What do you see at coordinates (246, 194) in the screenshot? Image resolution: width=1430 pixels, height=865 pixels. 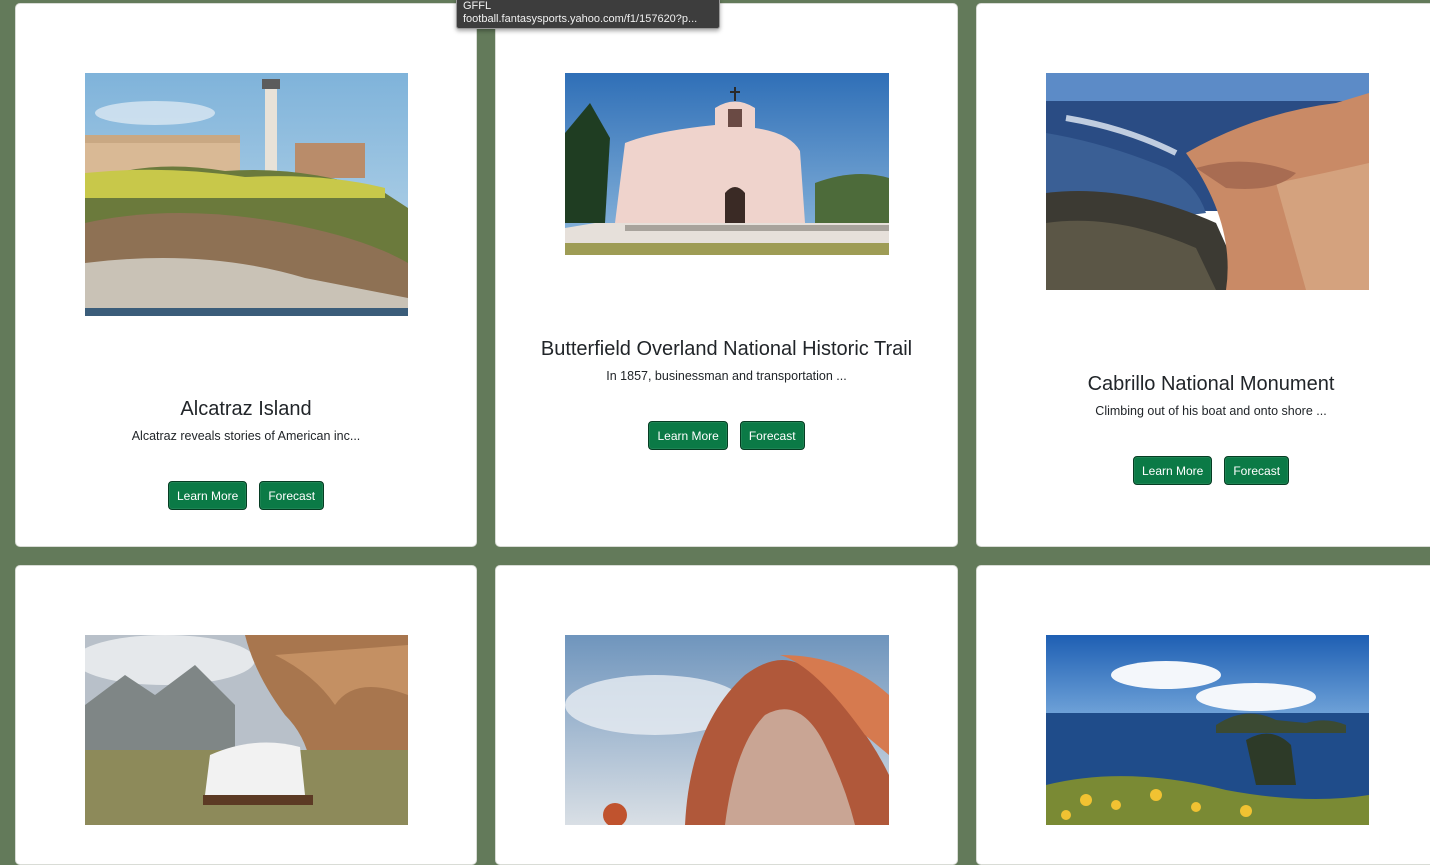 I see `park-photo-alcatraz` at bounding box center [246, 194].